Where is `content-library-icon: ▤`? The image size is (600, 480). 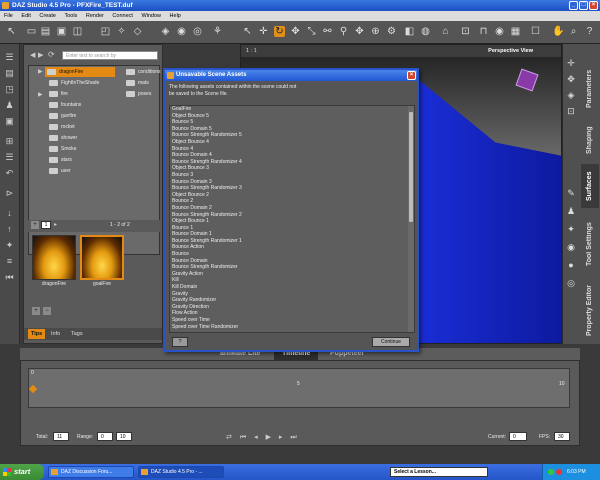
content-library-icon: ▤ is located at coordinates (9, 73).